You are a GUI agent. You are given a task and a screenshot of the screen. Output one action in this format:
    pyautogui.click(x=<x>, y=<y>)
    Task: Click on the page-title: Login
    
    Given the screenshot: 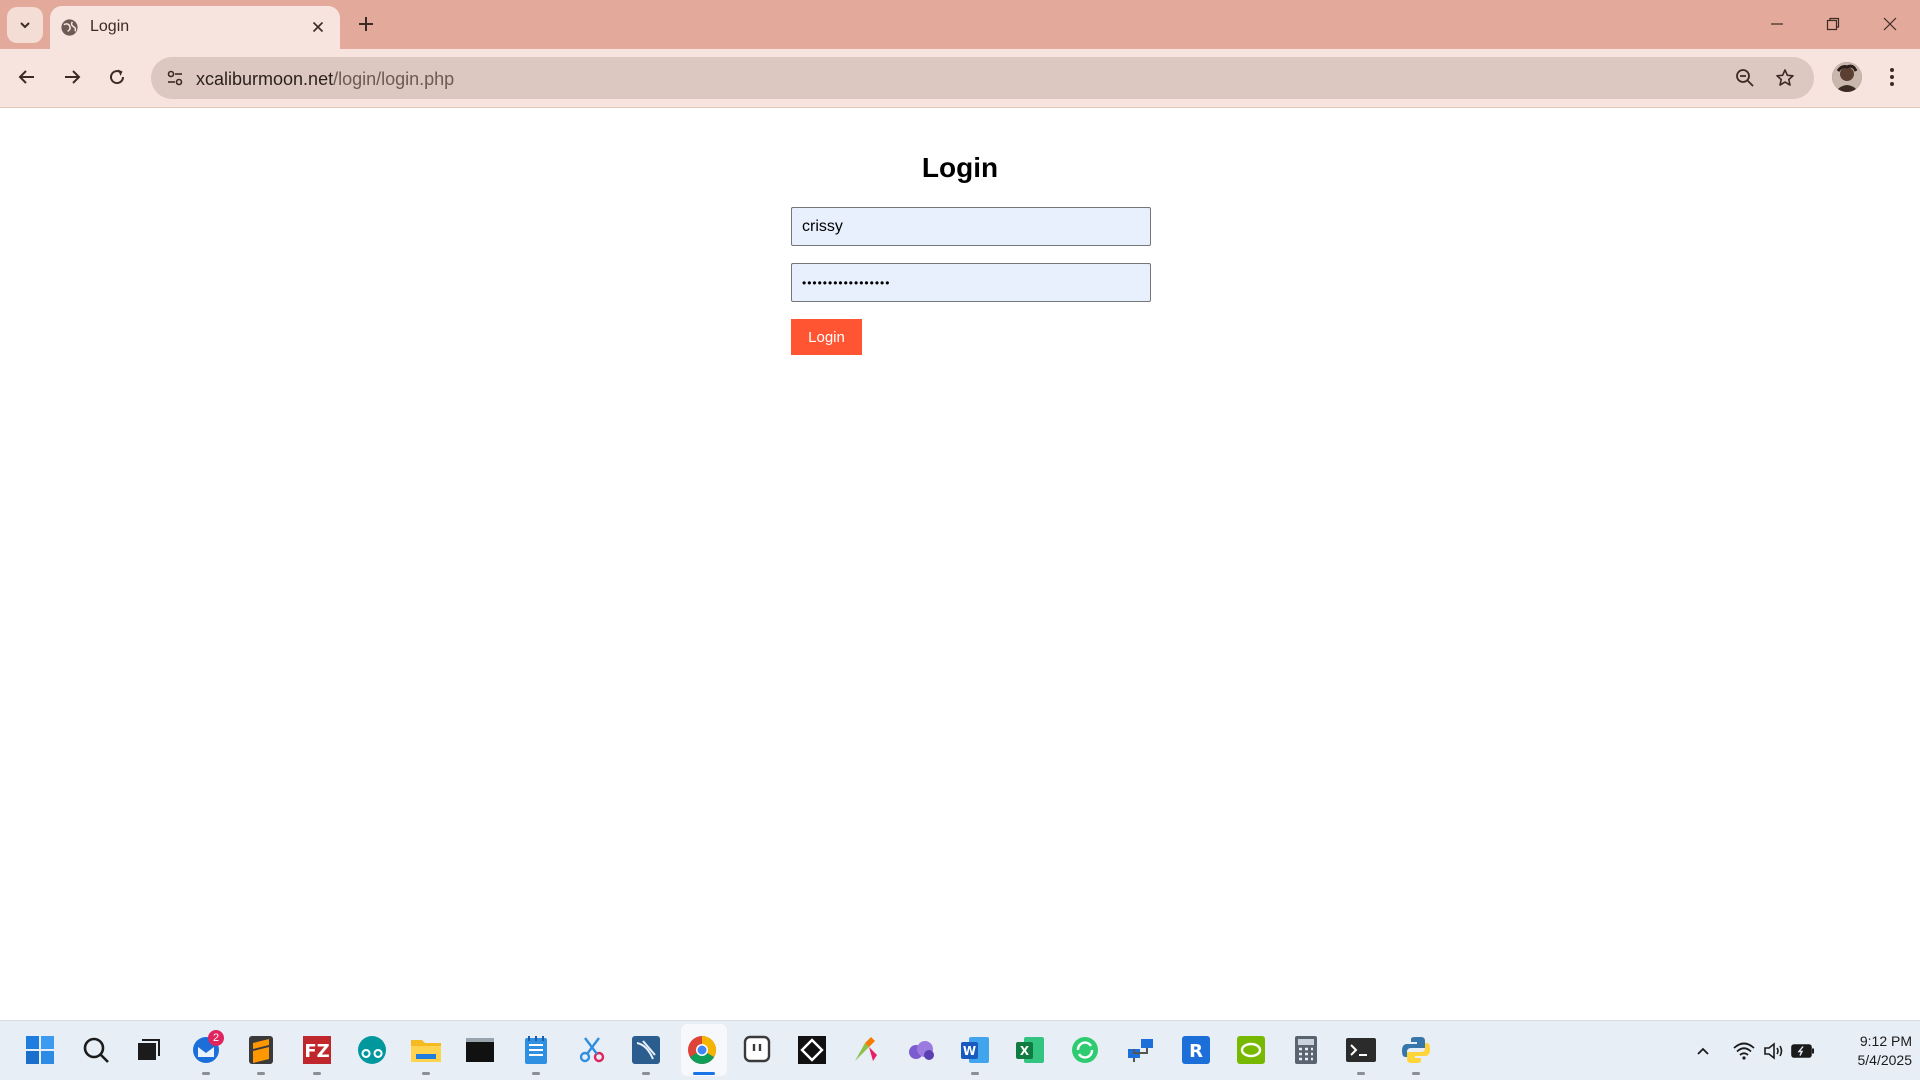 What is the action you would take?
    pyautogui.click(x=960, y=167)
    